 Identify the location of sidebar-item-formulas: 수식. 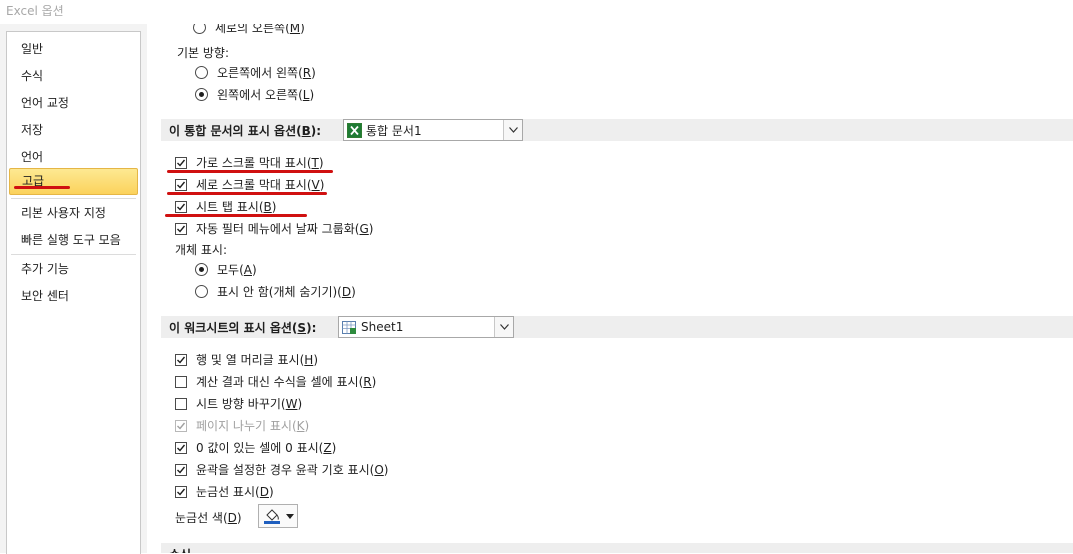
(73, 76).